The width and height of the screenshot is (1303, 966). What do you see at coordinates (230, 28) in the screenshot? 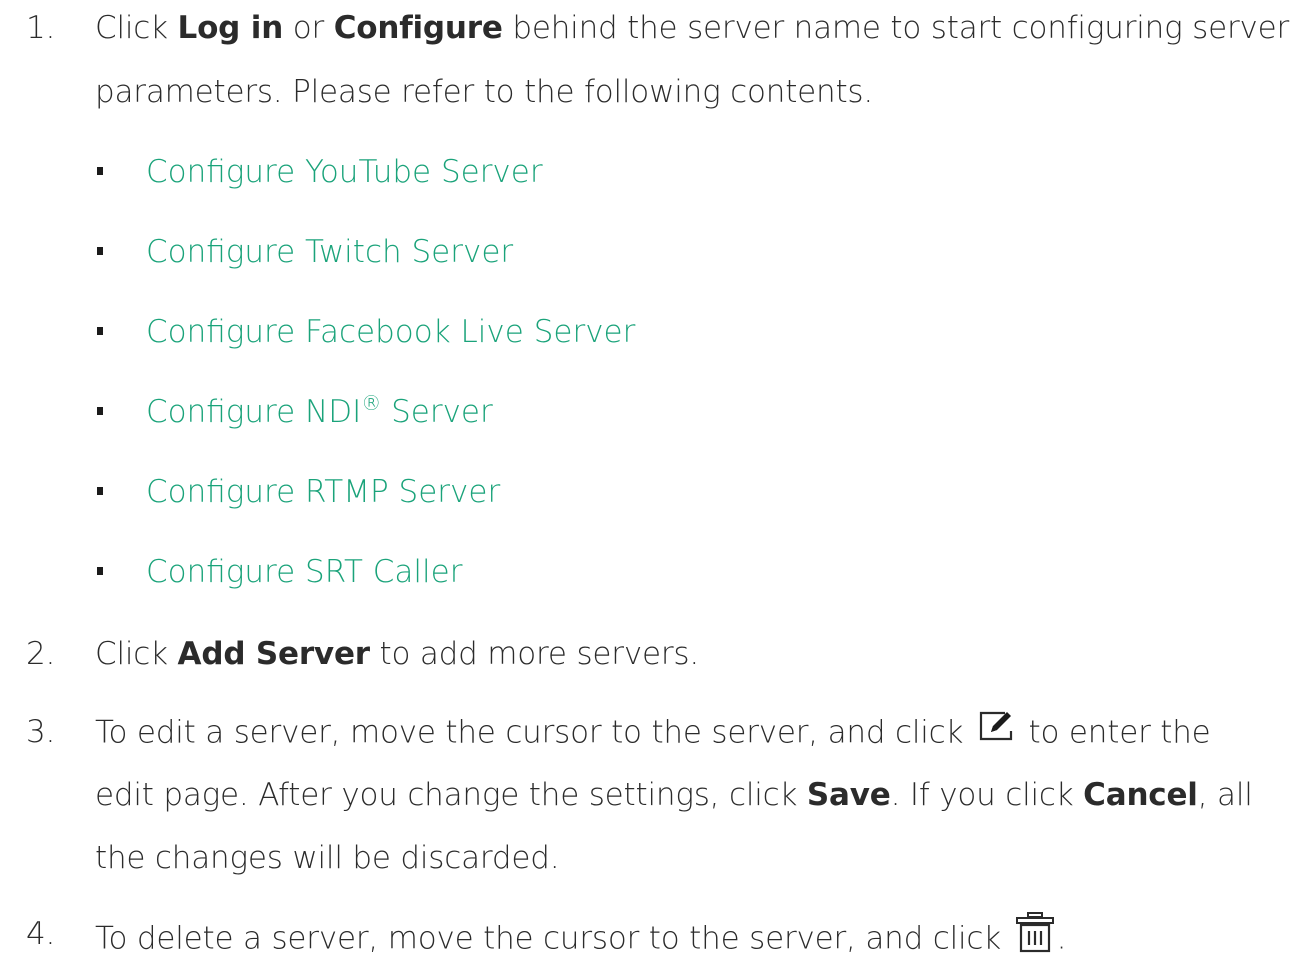
I see `login-term: Log in` at bounding box center [230, 28].